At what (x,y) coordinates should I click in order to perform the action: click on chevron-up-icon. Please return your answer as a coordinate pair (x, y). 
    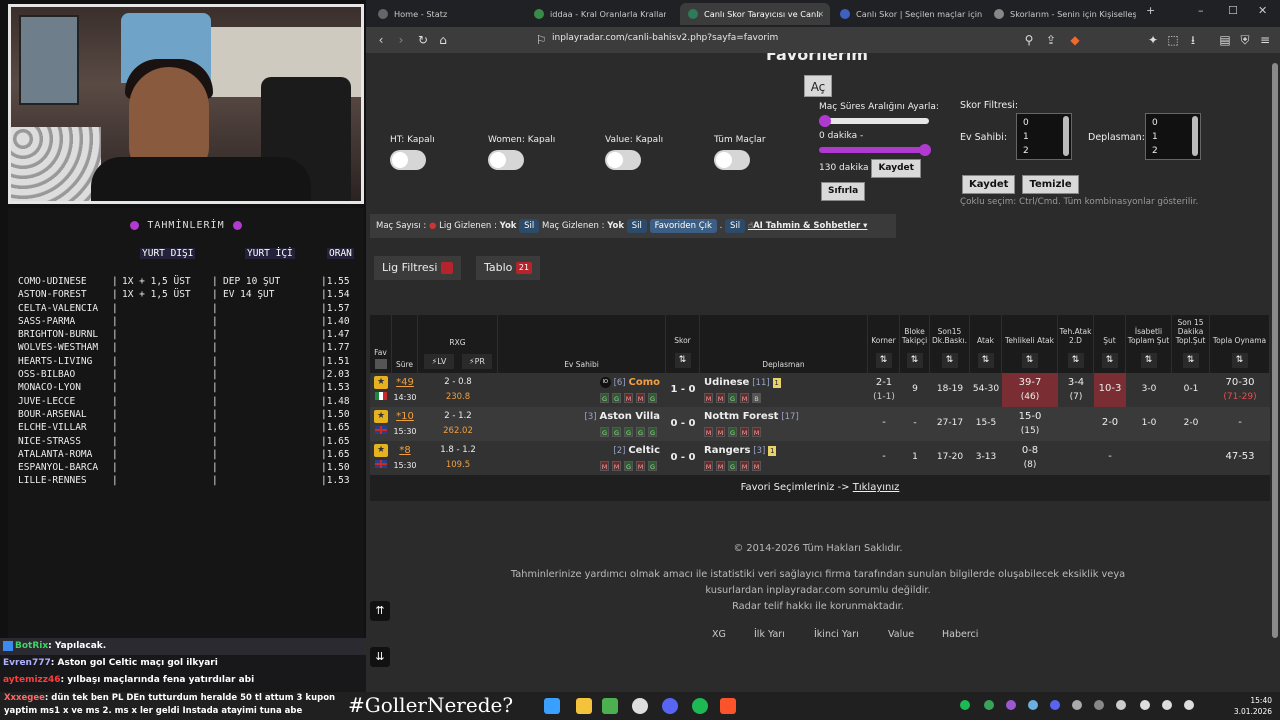
    Looking at the image, I should click on (1145, 705).